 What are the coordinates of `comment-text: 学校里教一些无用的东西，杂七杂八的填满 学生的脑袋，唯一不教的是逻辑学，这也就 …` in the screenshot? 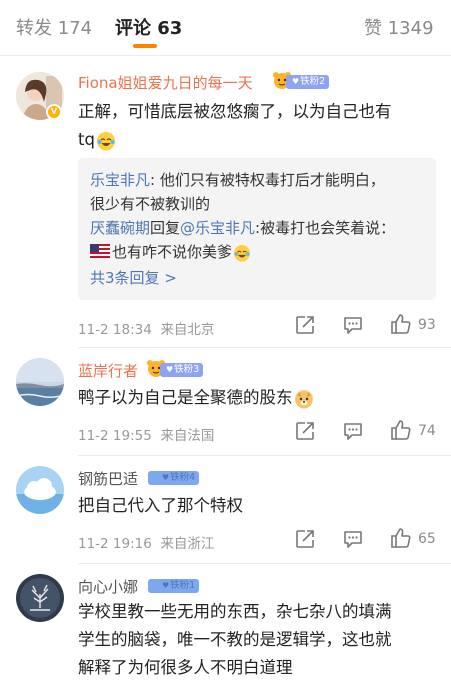 It's located at (258, 639).